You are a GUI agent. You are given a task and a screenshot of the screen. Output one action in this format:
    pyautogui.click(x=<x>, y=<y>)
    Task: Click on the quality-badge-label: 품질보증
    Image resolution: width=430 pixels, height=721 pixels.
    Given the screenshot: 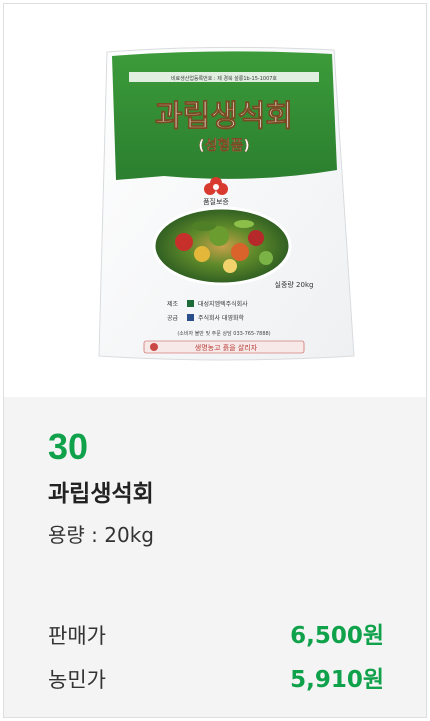 What is the action you would take?
    pyautogui.click(x=216, y=202)
    